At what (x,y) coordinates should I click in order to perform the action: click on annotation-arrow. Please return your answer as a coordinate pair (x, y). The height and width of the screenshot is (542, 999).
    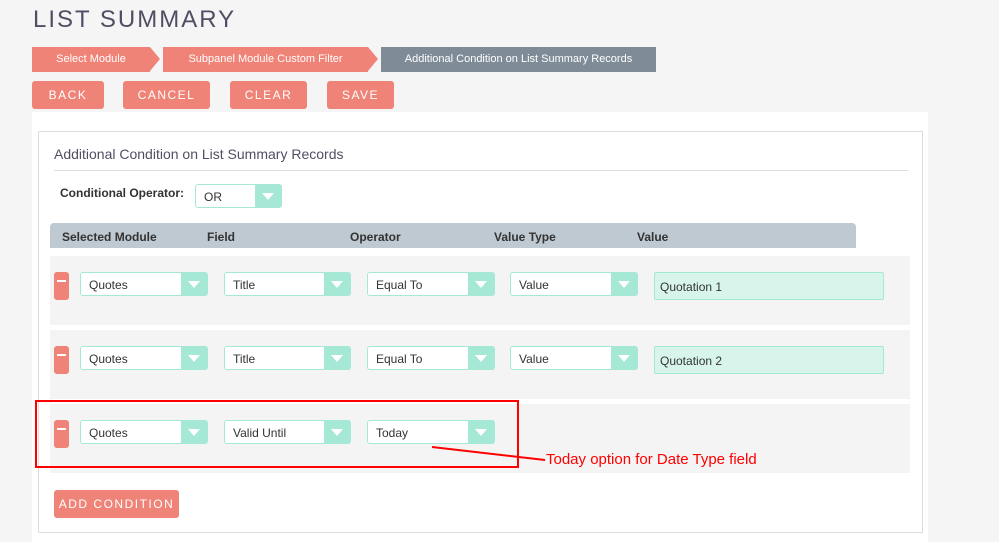
    Looking at the image, I should click on (488, 453).